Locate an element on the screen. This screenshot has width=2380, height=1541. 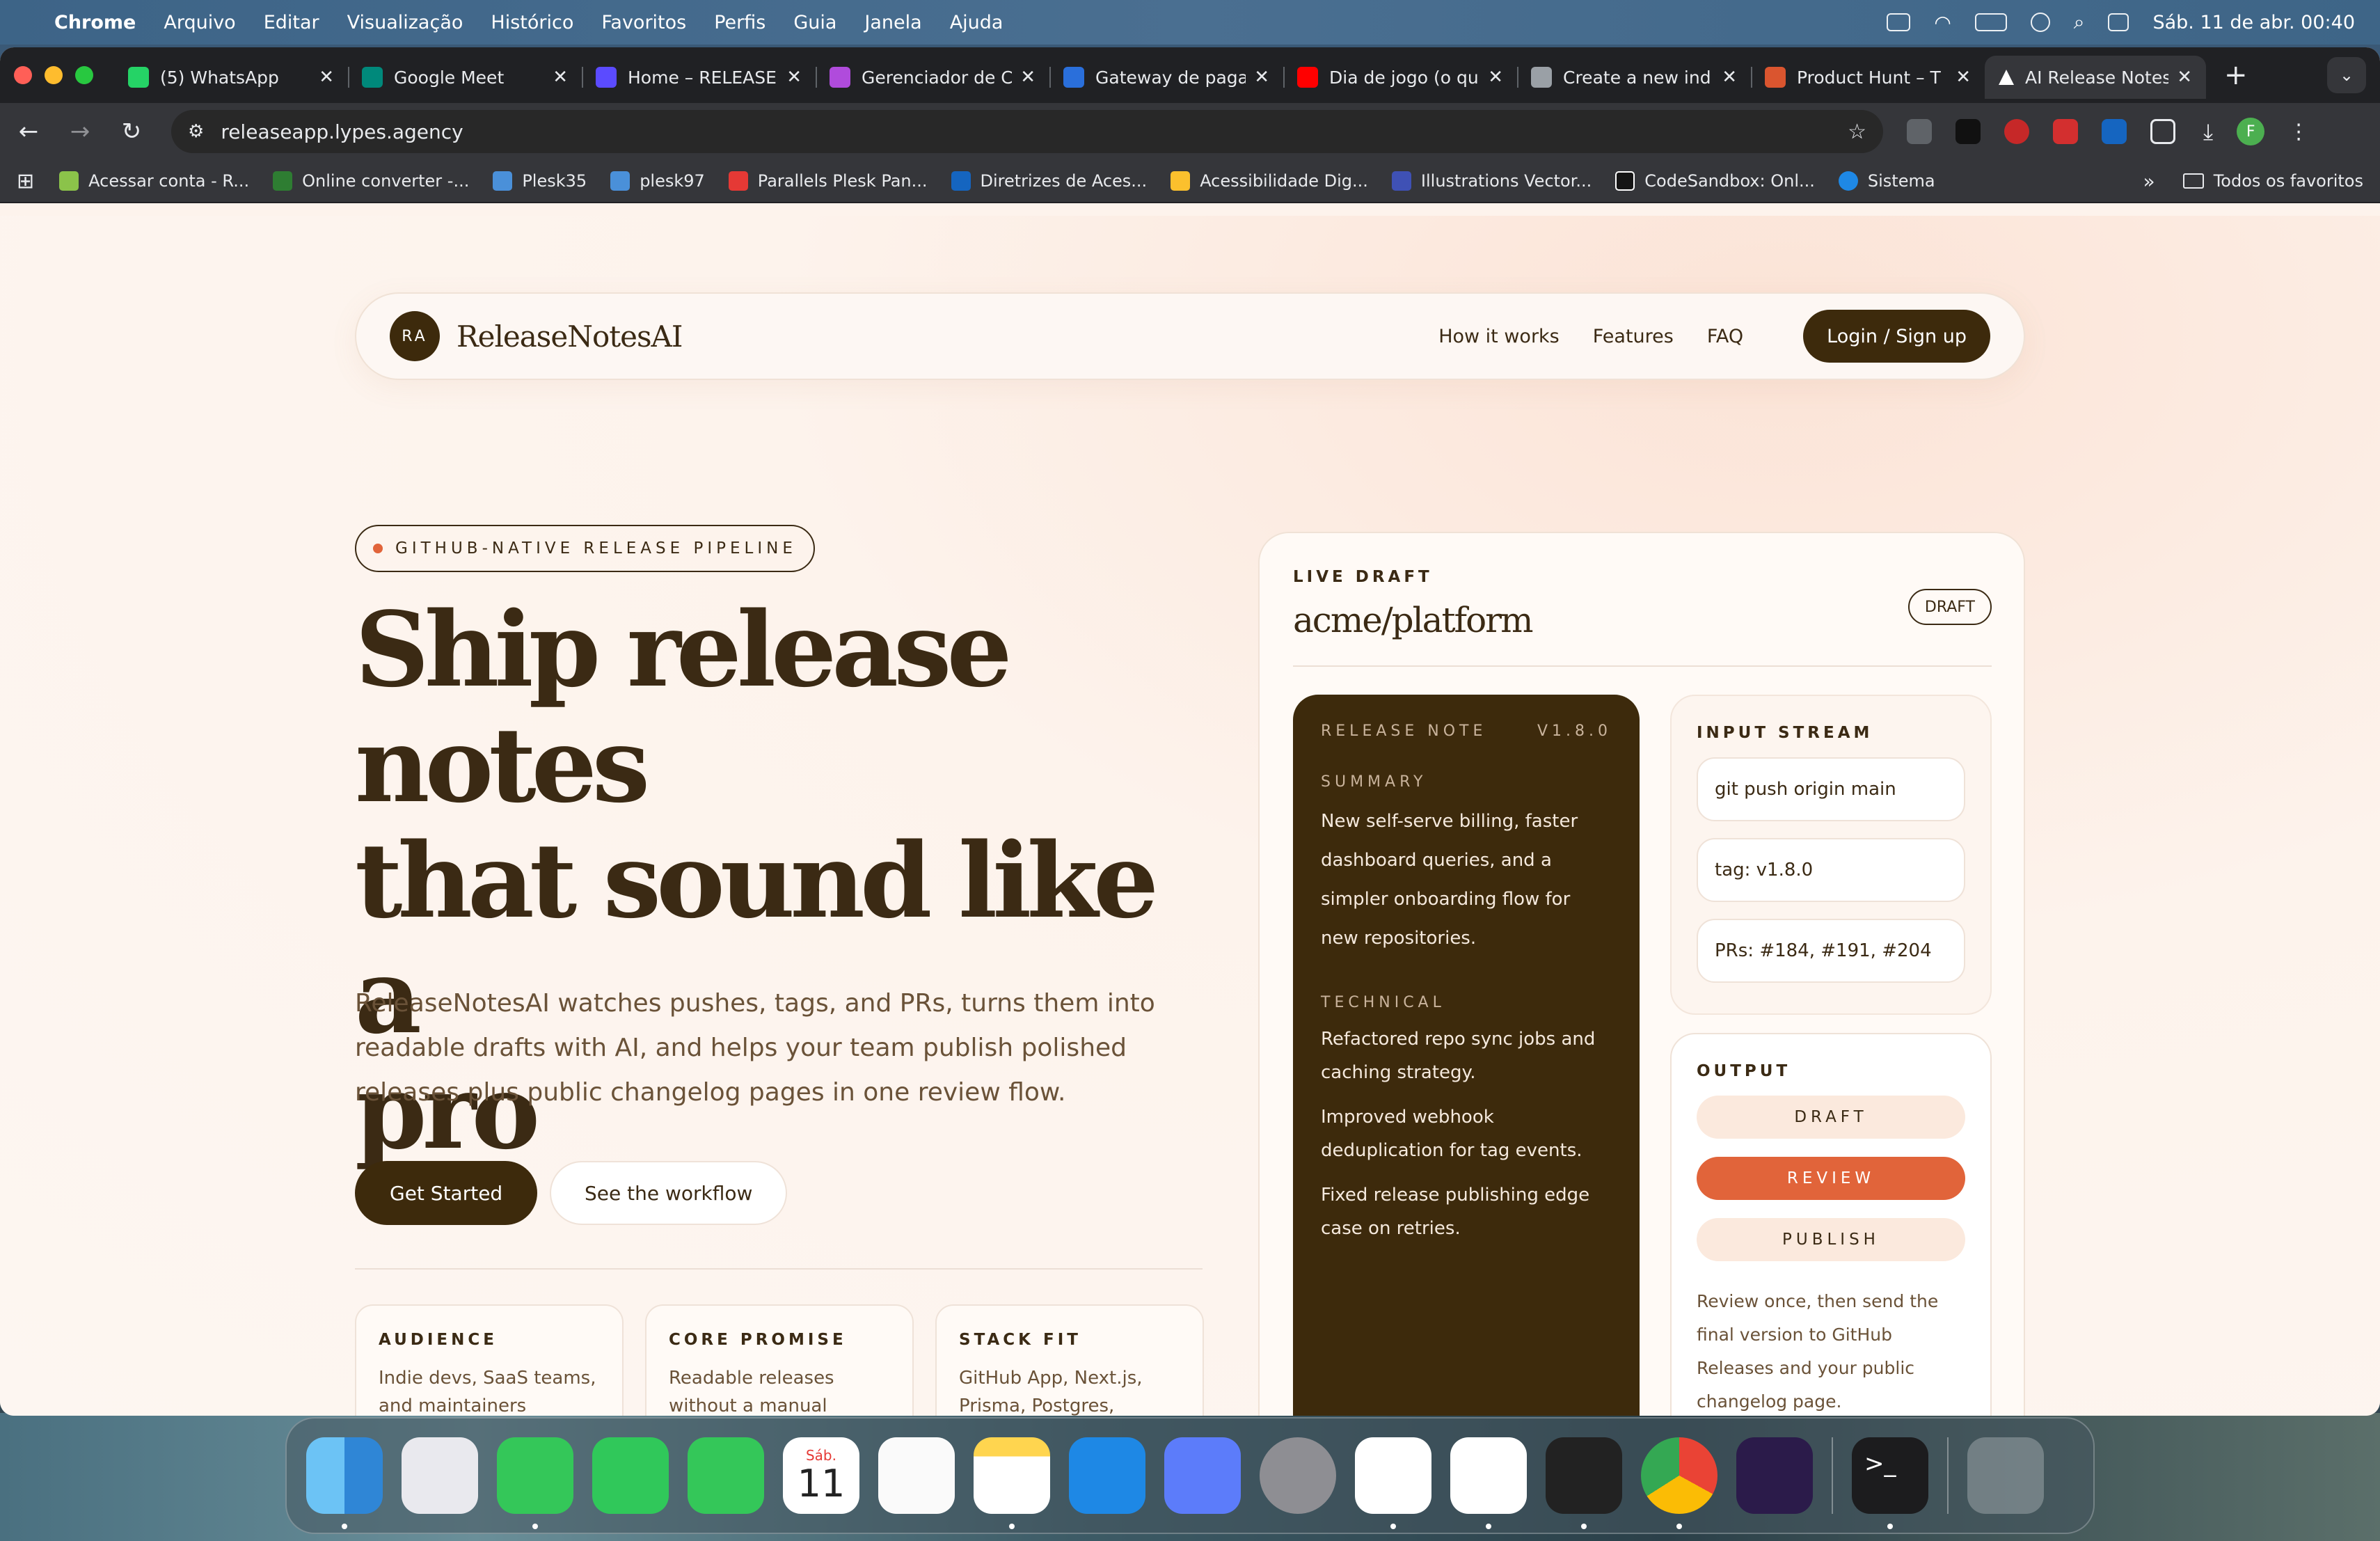
simulator-icon is located at coordinates (1202, 1475).